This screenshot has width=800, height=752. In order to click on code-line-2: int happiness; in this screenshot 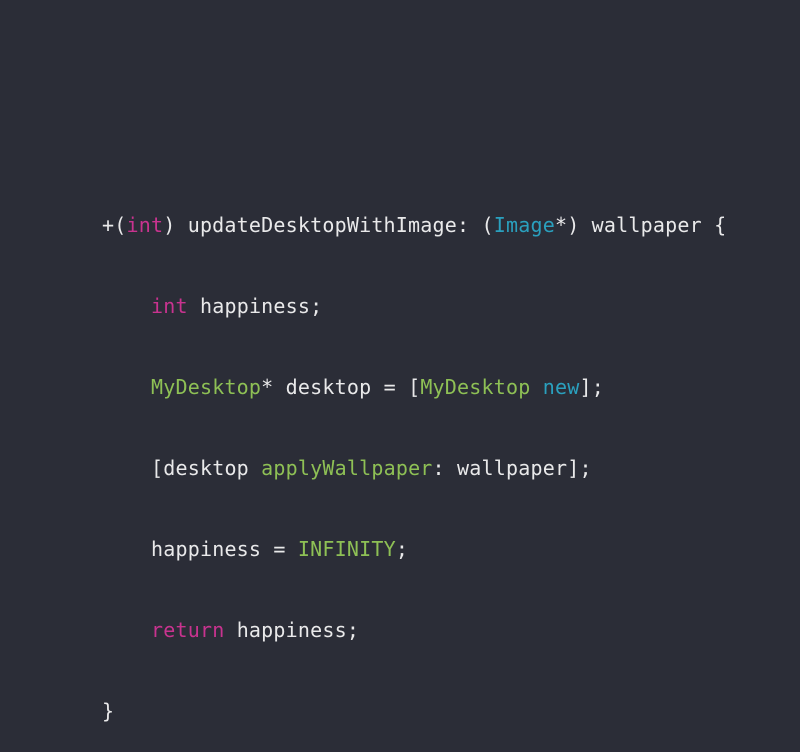, I will do `click(414, 306)`.